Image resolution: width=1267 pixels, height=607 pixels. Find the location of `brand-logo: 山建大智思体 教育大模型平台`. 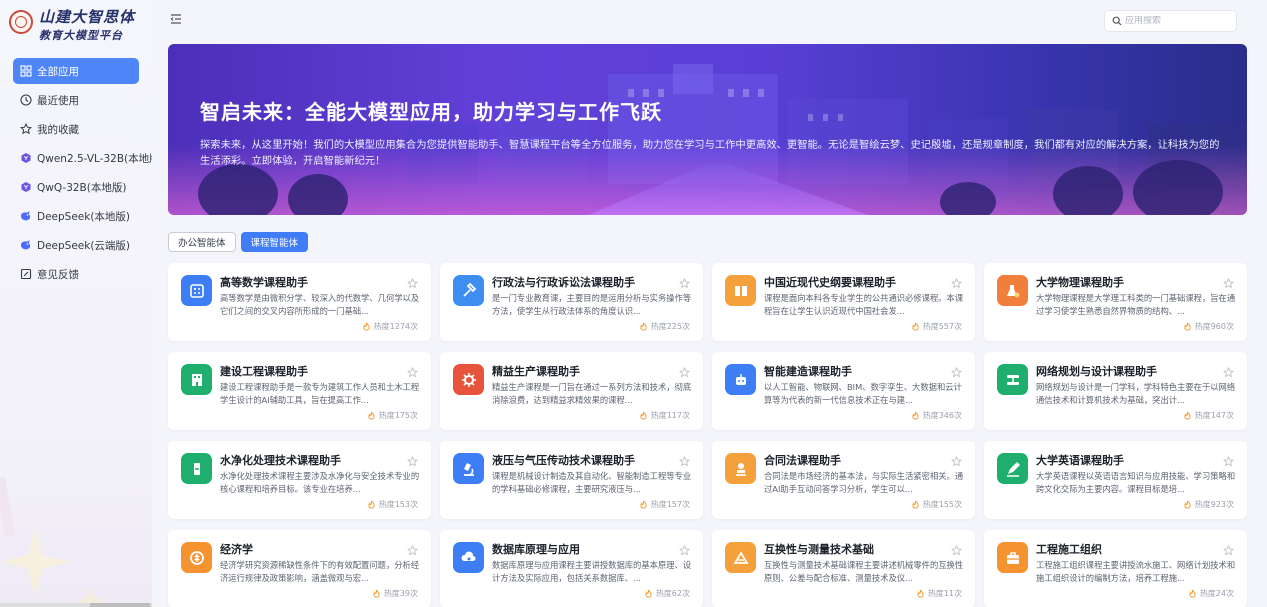

brand-logo: 山建大智思体 教育大模型平台 is located at coordinates (72, 26).